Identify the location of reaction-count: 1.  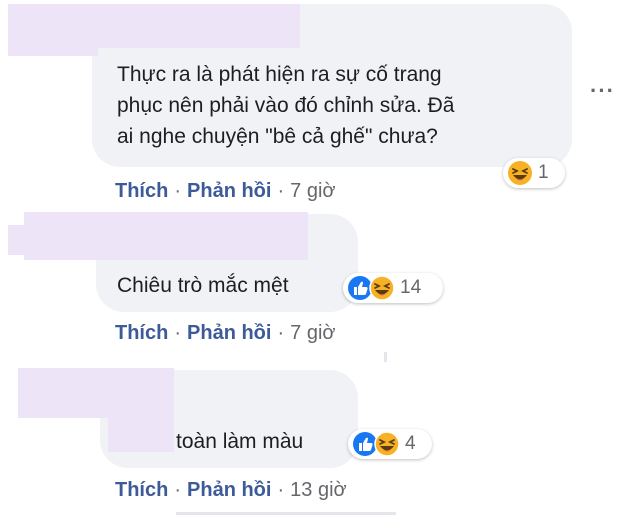
(543, 172).